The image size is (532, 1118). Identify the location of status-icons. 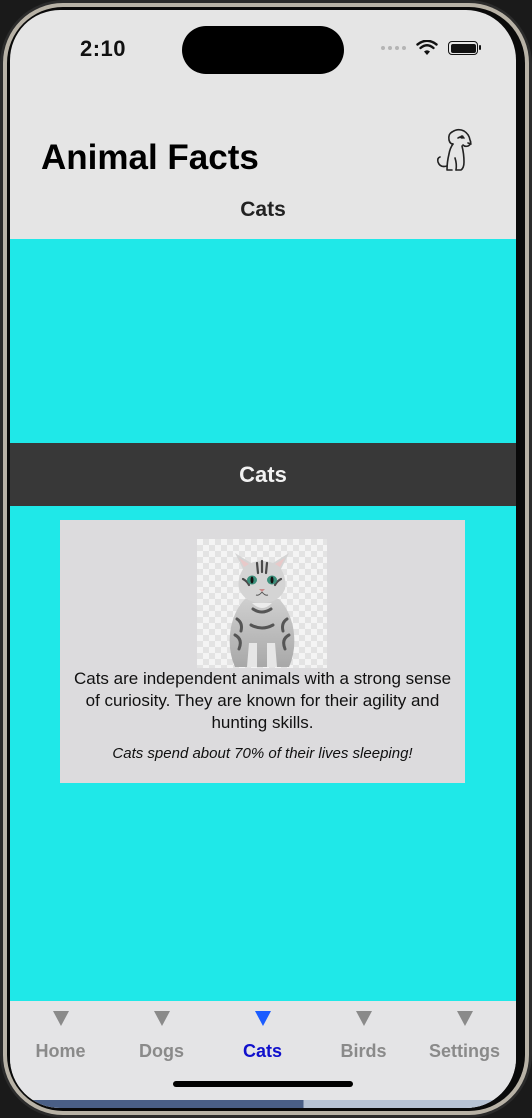
(431, 48).